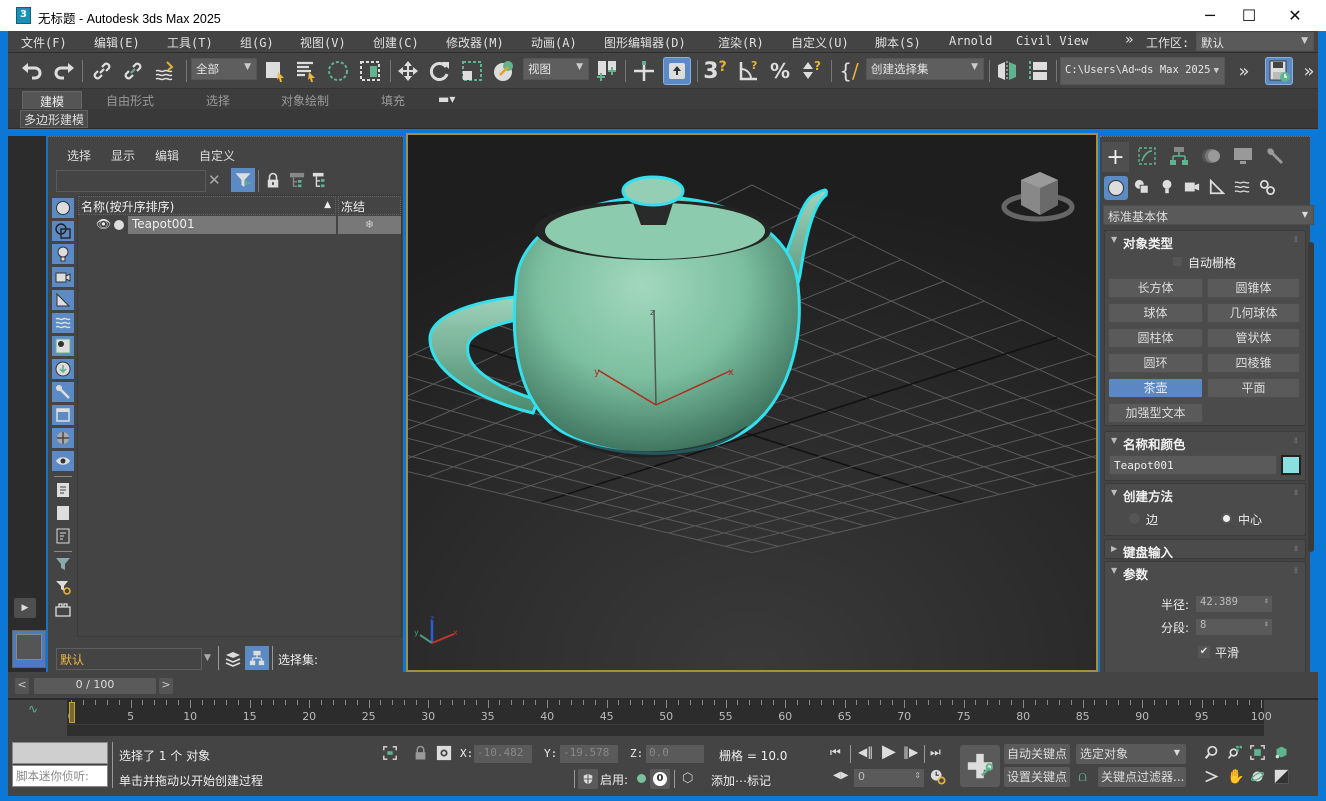 The image size is (1326, 801). Describe the element at coordinates (165, 71) in the screenshot. I see `bind-space-warp-button` at that location.